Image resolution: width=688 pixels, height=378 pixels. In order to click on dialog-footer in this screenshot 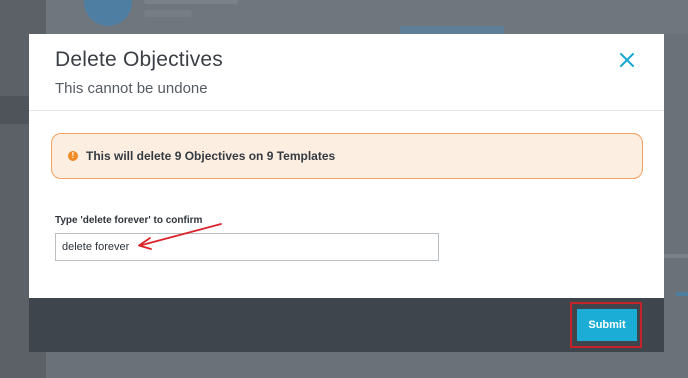, I will do `click(346, 325)`.